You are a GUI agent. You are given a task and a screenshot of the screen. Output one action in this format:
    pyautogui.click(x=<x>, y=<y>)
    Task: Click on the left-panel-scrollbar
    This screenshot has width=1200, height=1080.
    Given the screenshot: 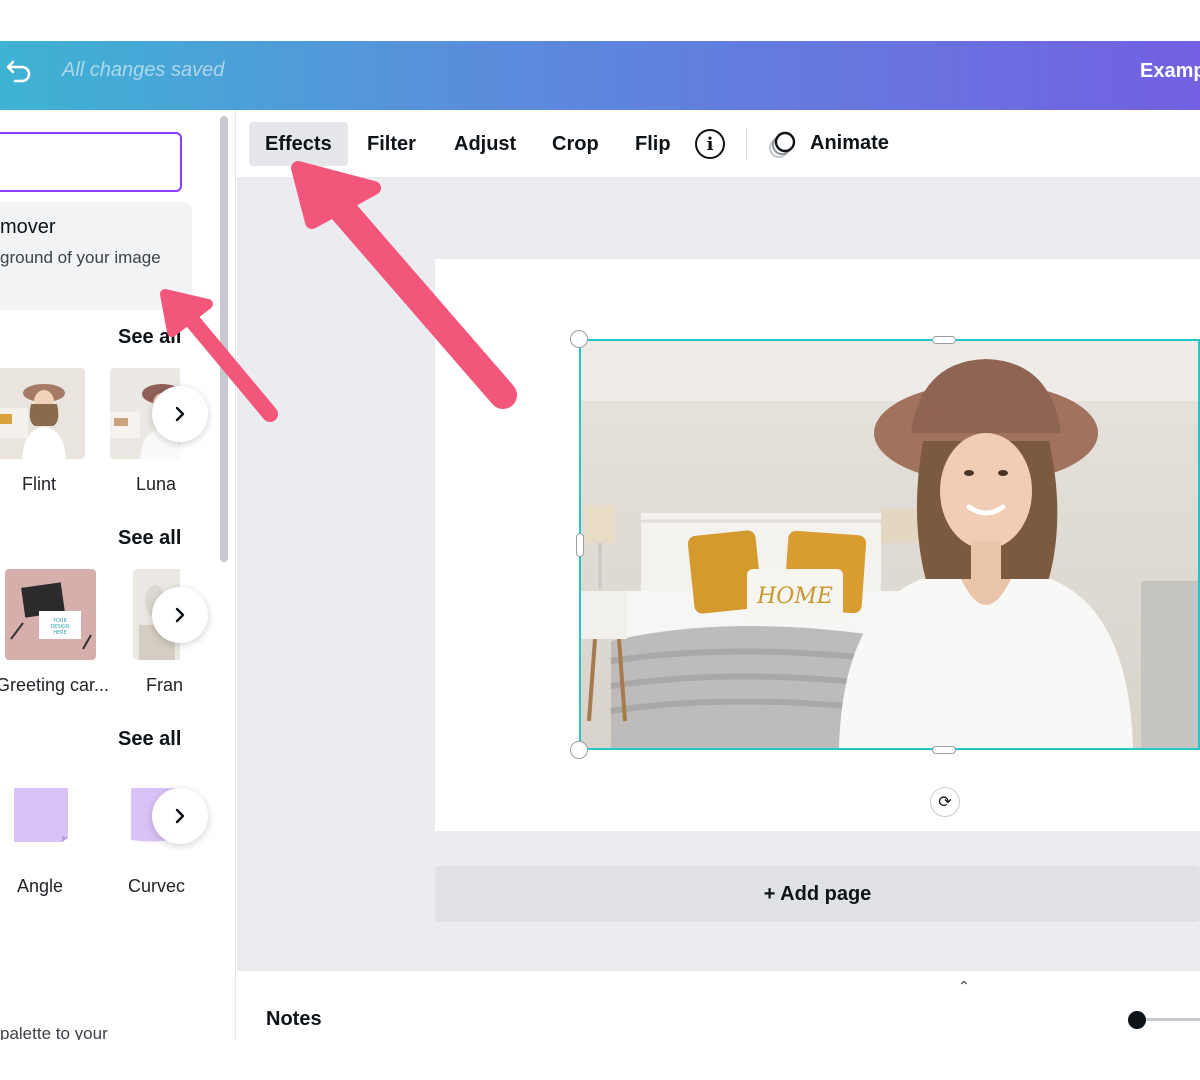 What is the action you would take?
    pyautogui.click(x=226, y=575)
    